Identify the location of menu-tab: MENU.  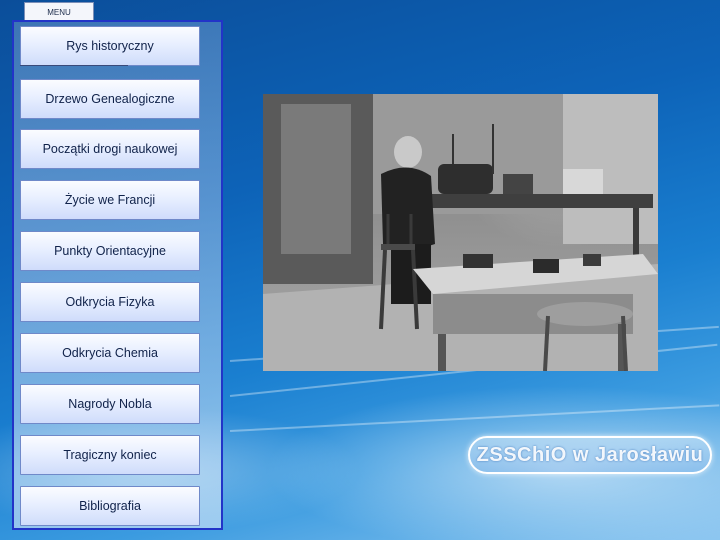
(59, 11).